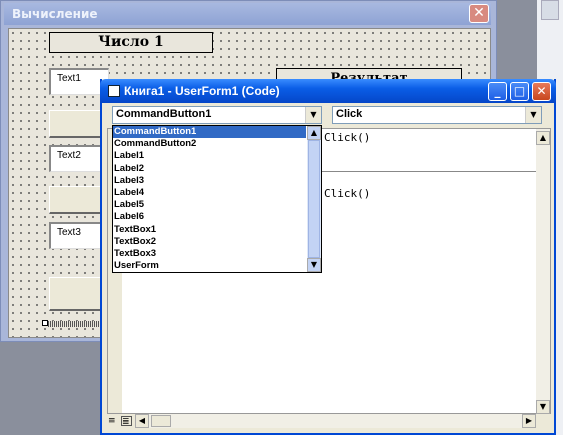 The height and width of the screenshot is (435, 563). I want to click on procedure-combo: Click, so click(437, 115).